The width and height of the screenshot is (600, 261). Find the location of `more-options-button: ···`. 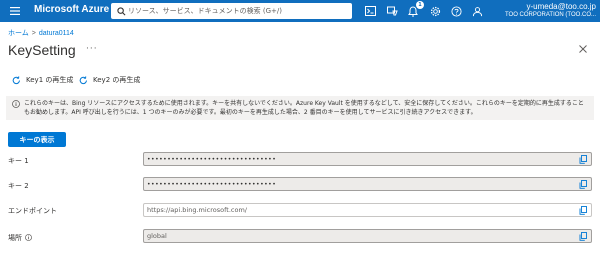

more-options-button: ··· is located at coordinates (92, 49).